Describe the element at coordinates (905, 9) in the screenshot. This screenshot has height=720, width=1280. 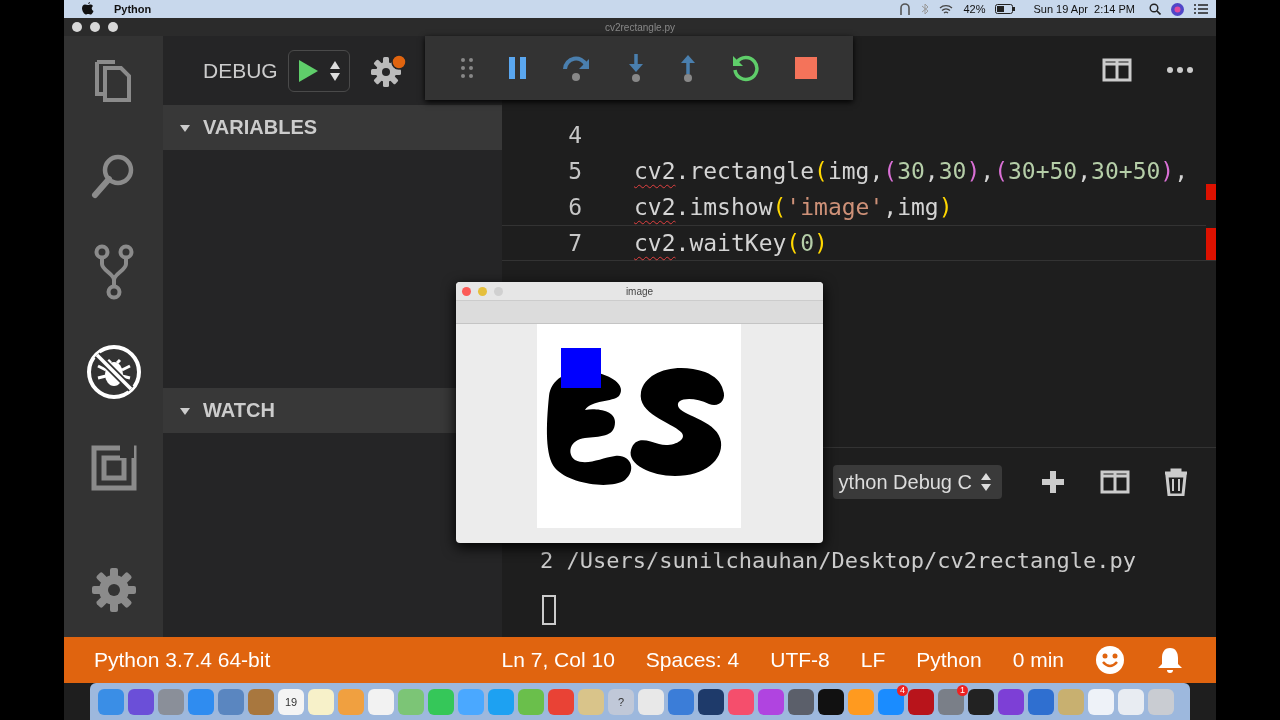
I see `status-icon` at that location.